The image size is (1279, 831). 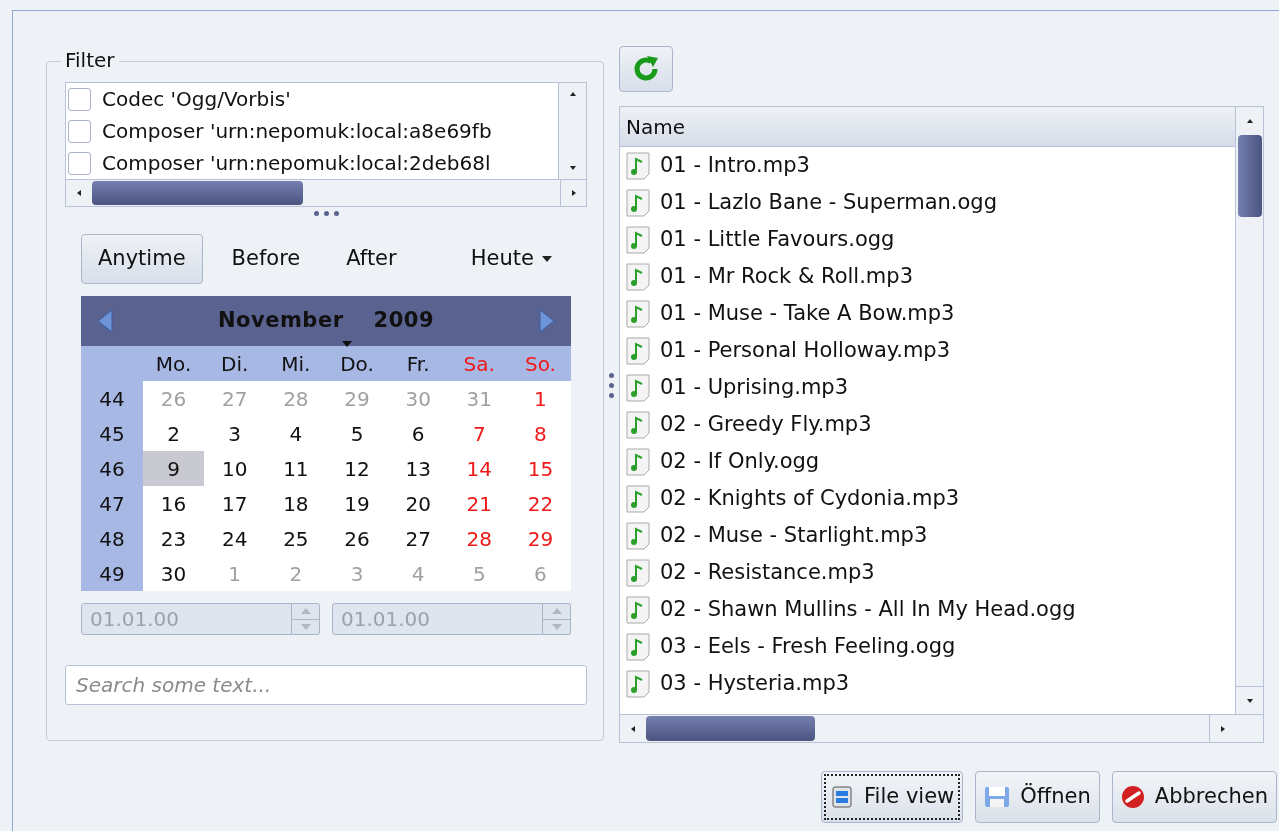 I want to click on file-name: 02 - Resistance.mp3, so click(x=767, y=572).